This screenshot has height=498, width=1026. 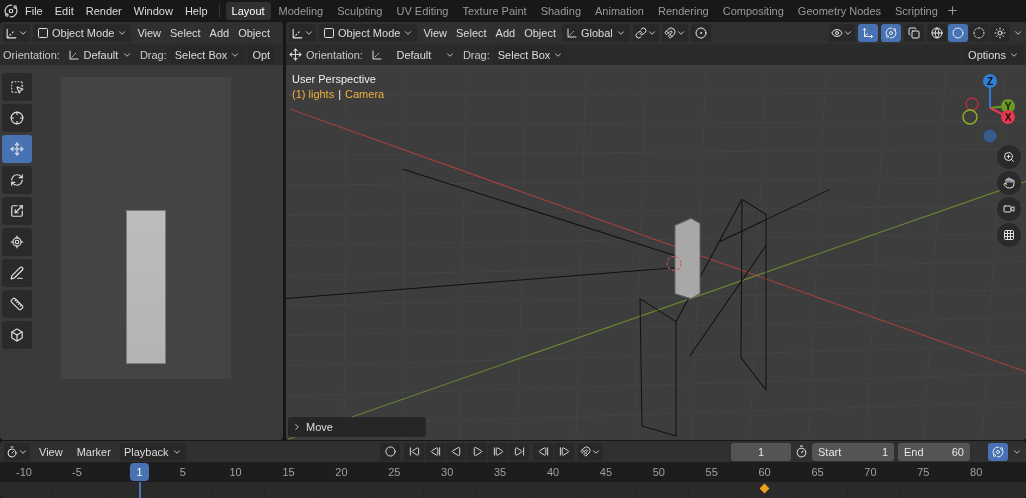 I want to click on axes-icon, so click(x=11, y=33).